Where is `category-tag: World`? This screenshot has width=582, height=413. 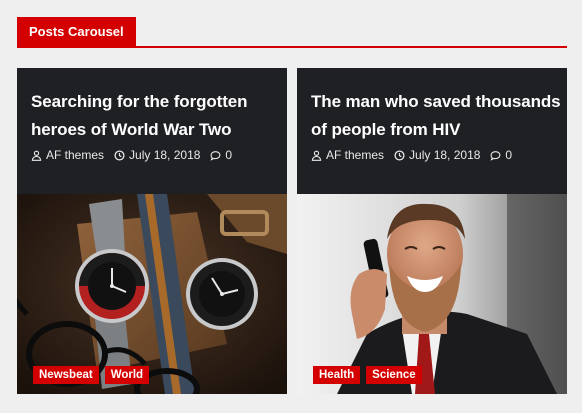 category-tag: World is located at coordinates (127, 375).